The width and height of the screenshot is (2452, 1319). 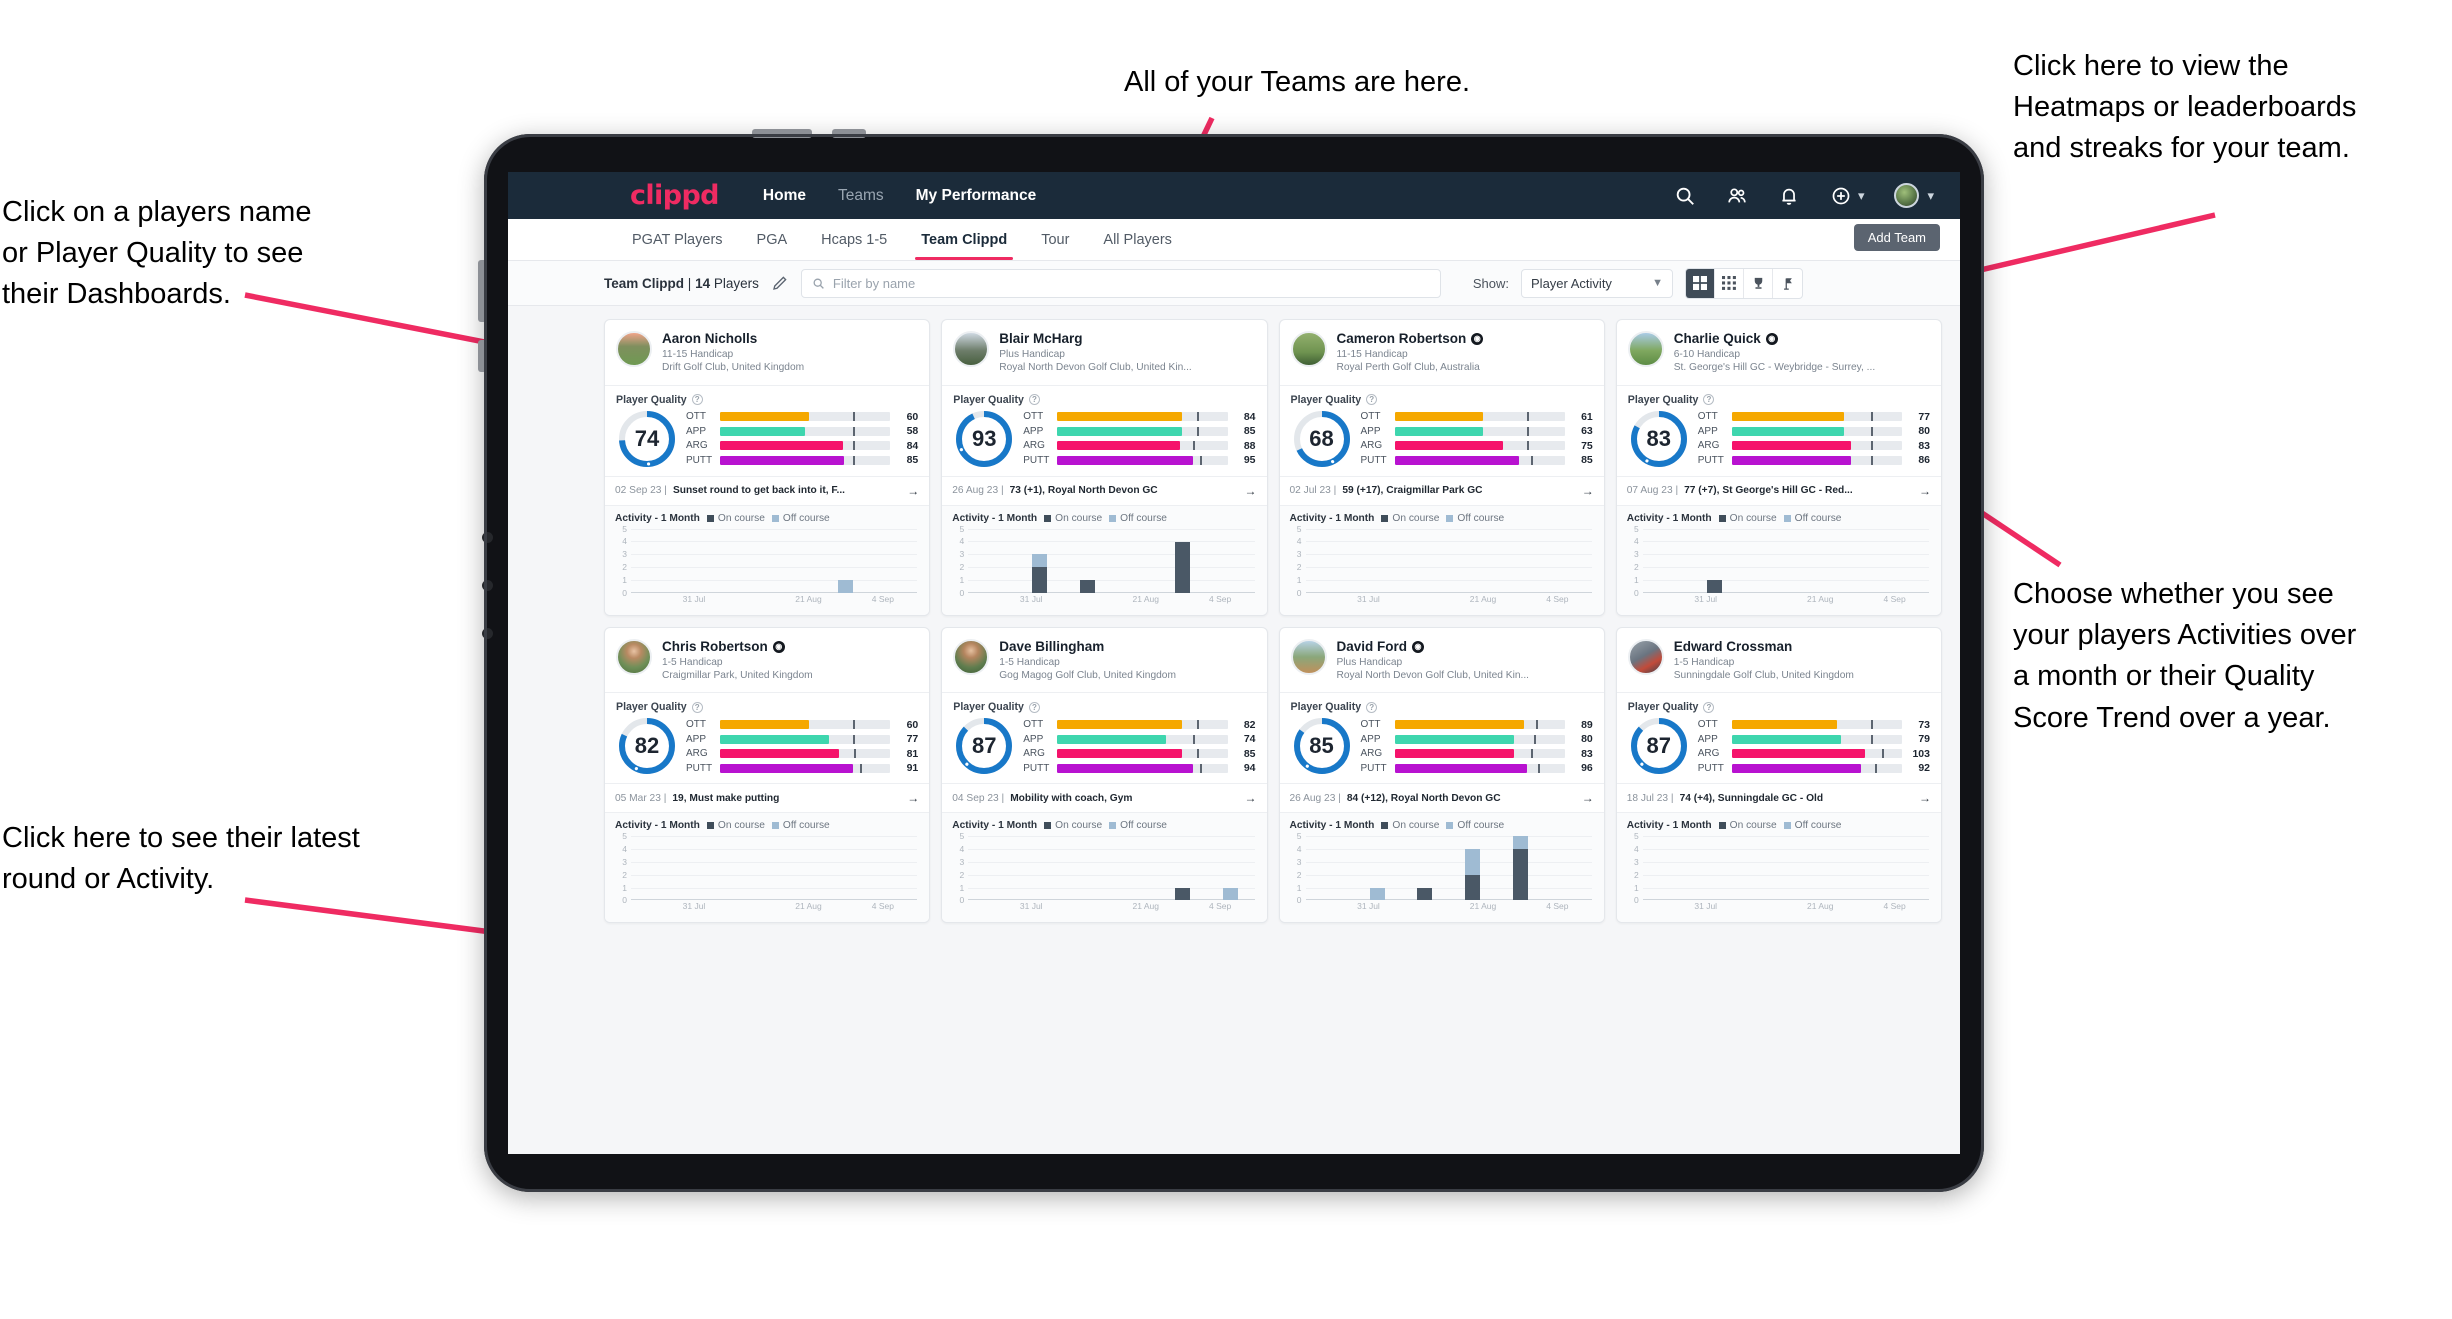 What do you see at coordinates (1930, 196) in the screenshot?
I see `avatar-chevron-down-icon: ▾` at bounding box center [1930, 196].